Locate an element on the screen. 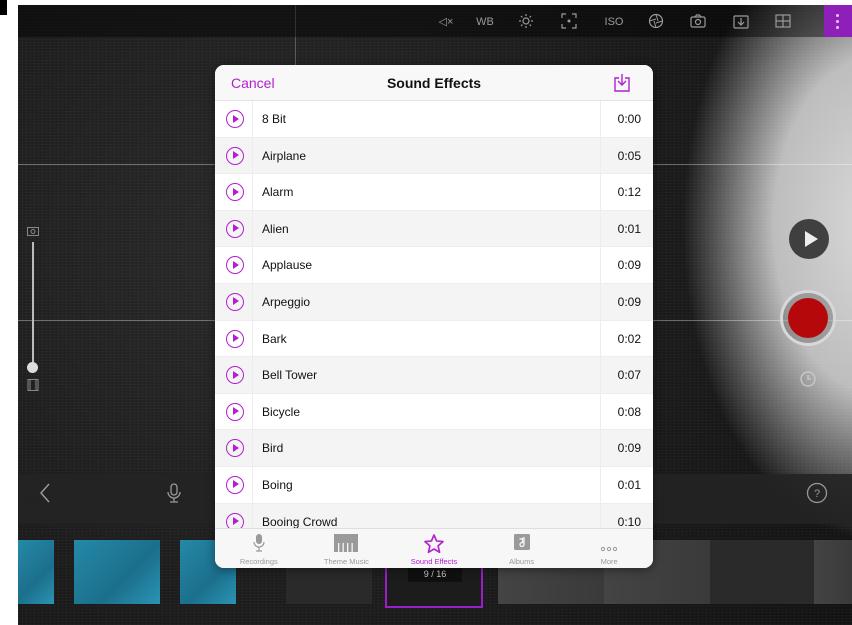 The width and height of the screenshot is (852, 625). camera-toolbar: ◁× WB ISO is located at coordinates (435, 21).